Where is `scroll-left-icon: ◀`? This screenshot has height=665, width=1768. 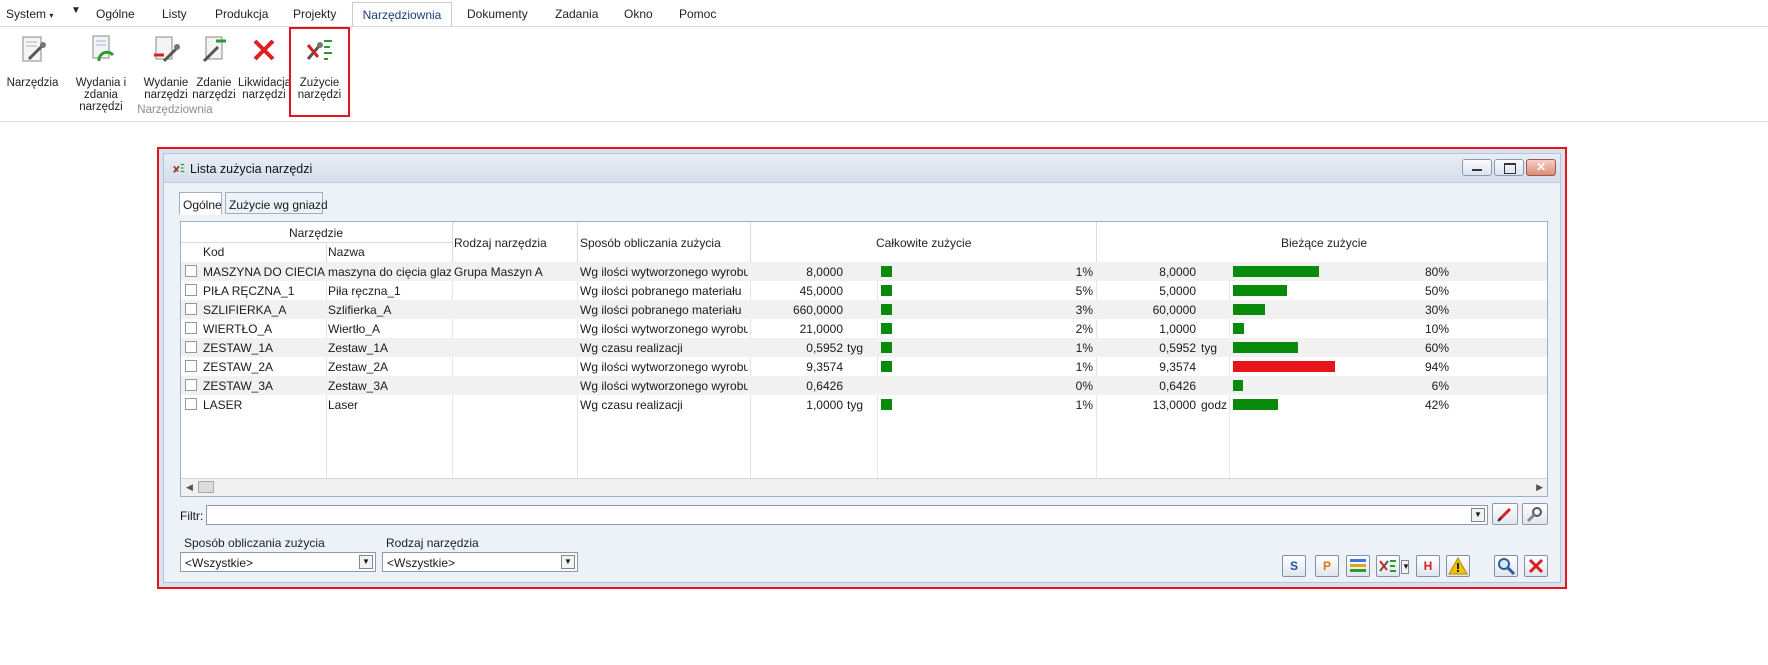 scroll-left-icon: ◀ is located at coordinates (189, 487).